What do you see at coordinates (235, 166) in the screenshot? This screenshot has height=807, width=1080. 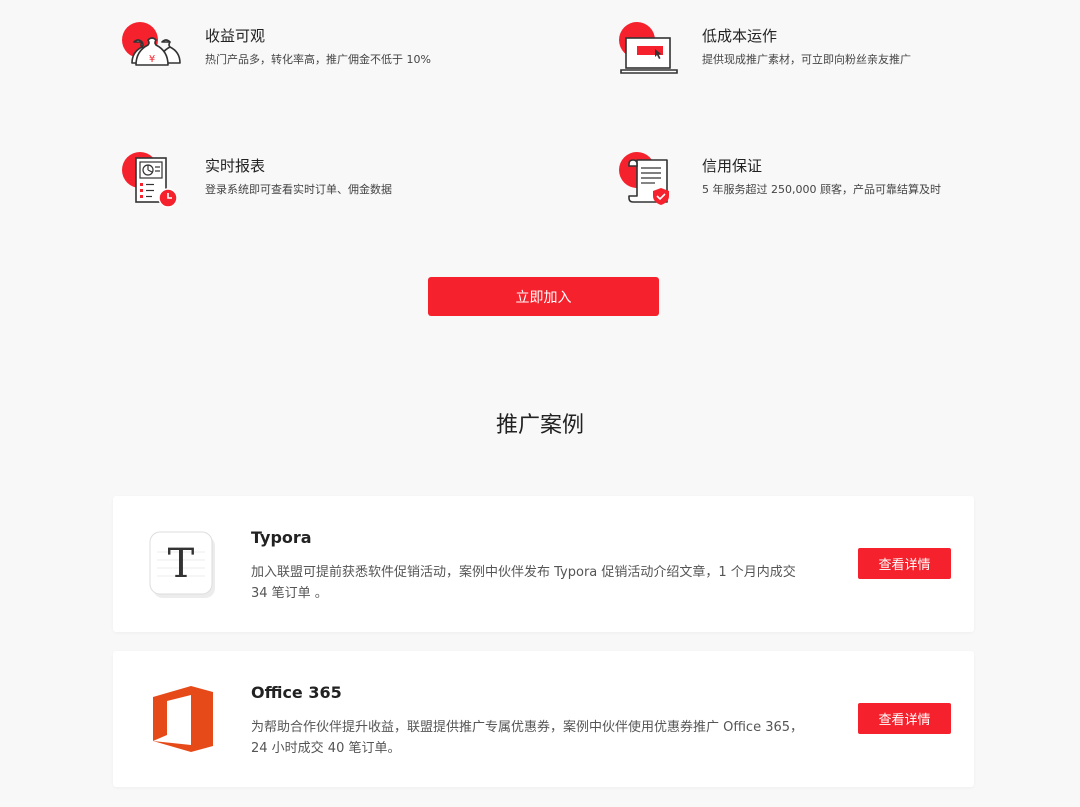 I see `feature-title: 实时报表` at bounding box center [235, 166].